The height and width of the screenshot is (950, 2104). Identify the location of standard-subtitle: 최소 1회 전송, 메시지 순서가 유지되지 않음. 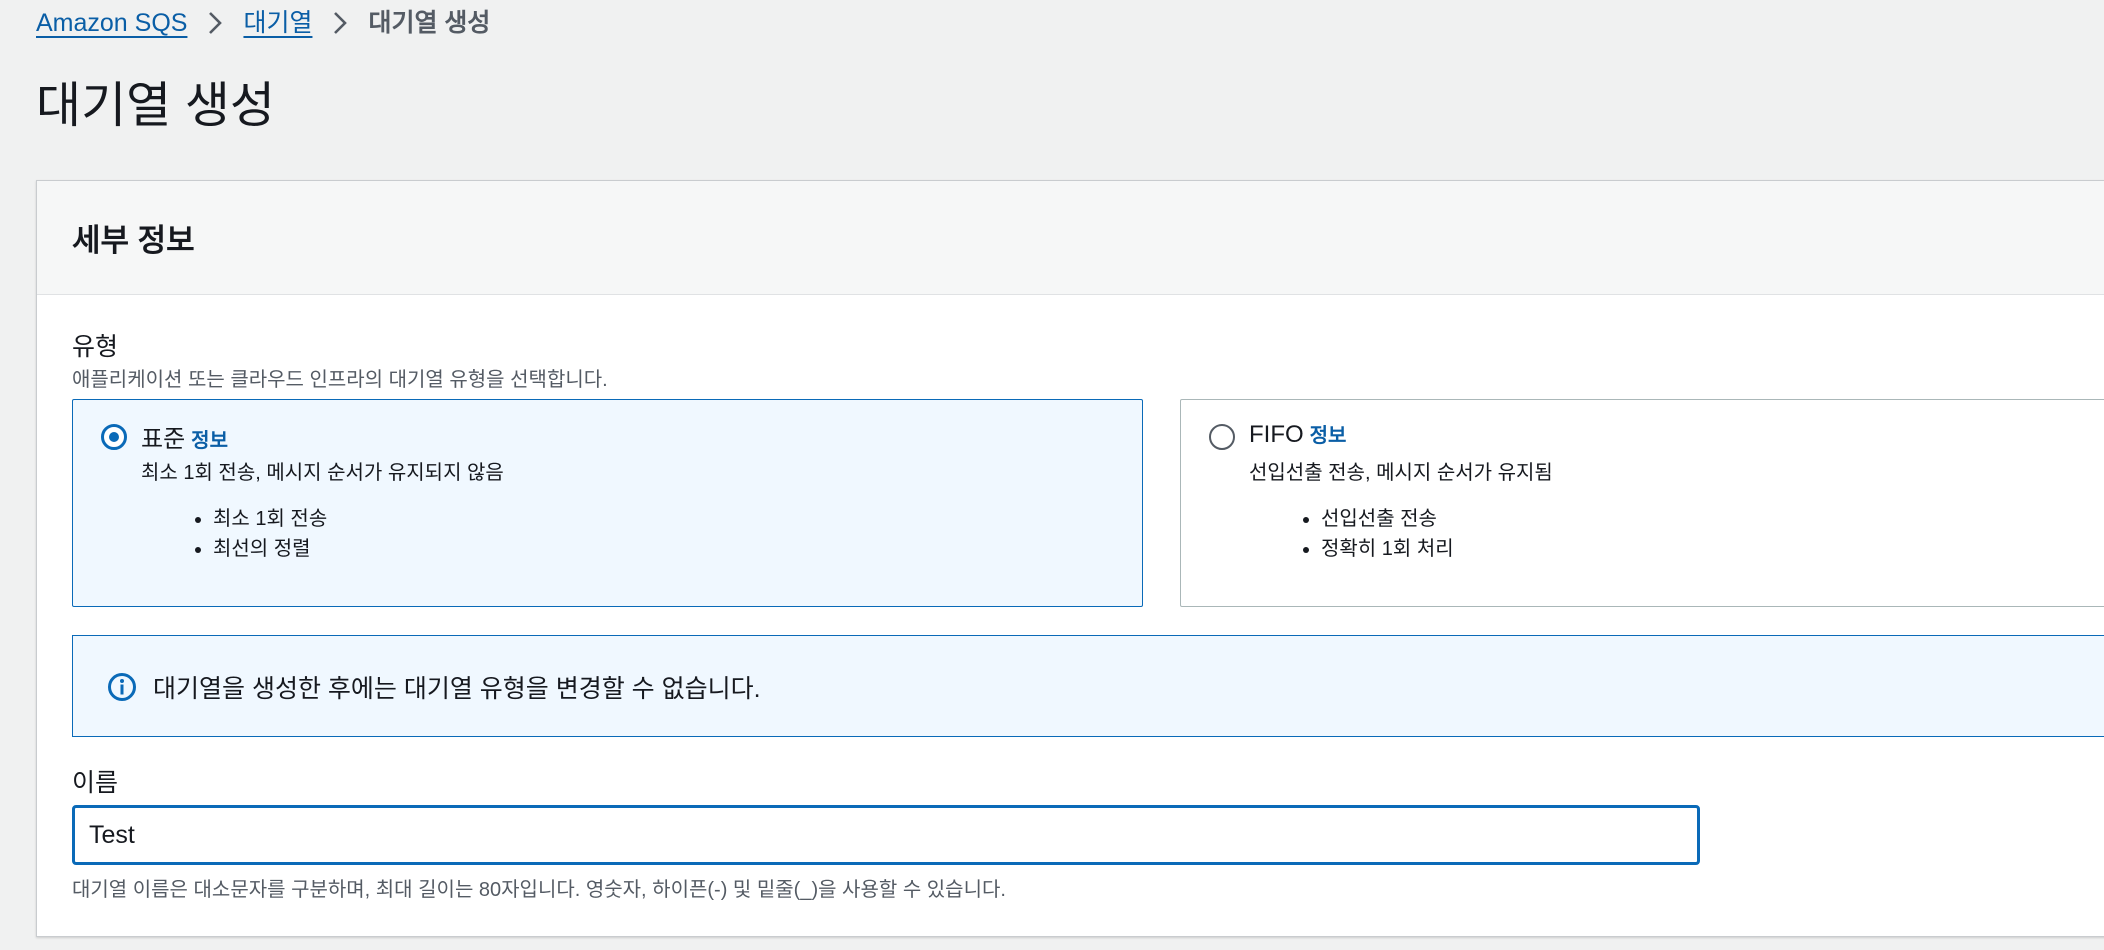
(322, 473).